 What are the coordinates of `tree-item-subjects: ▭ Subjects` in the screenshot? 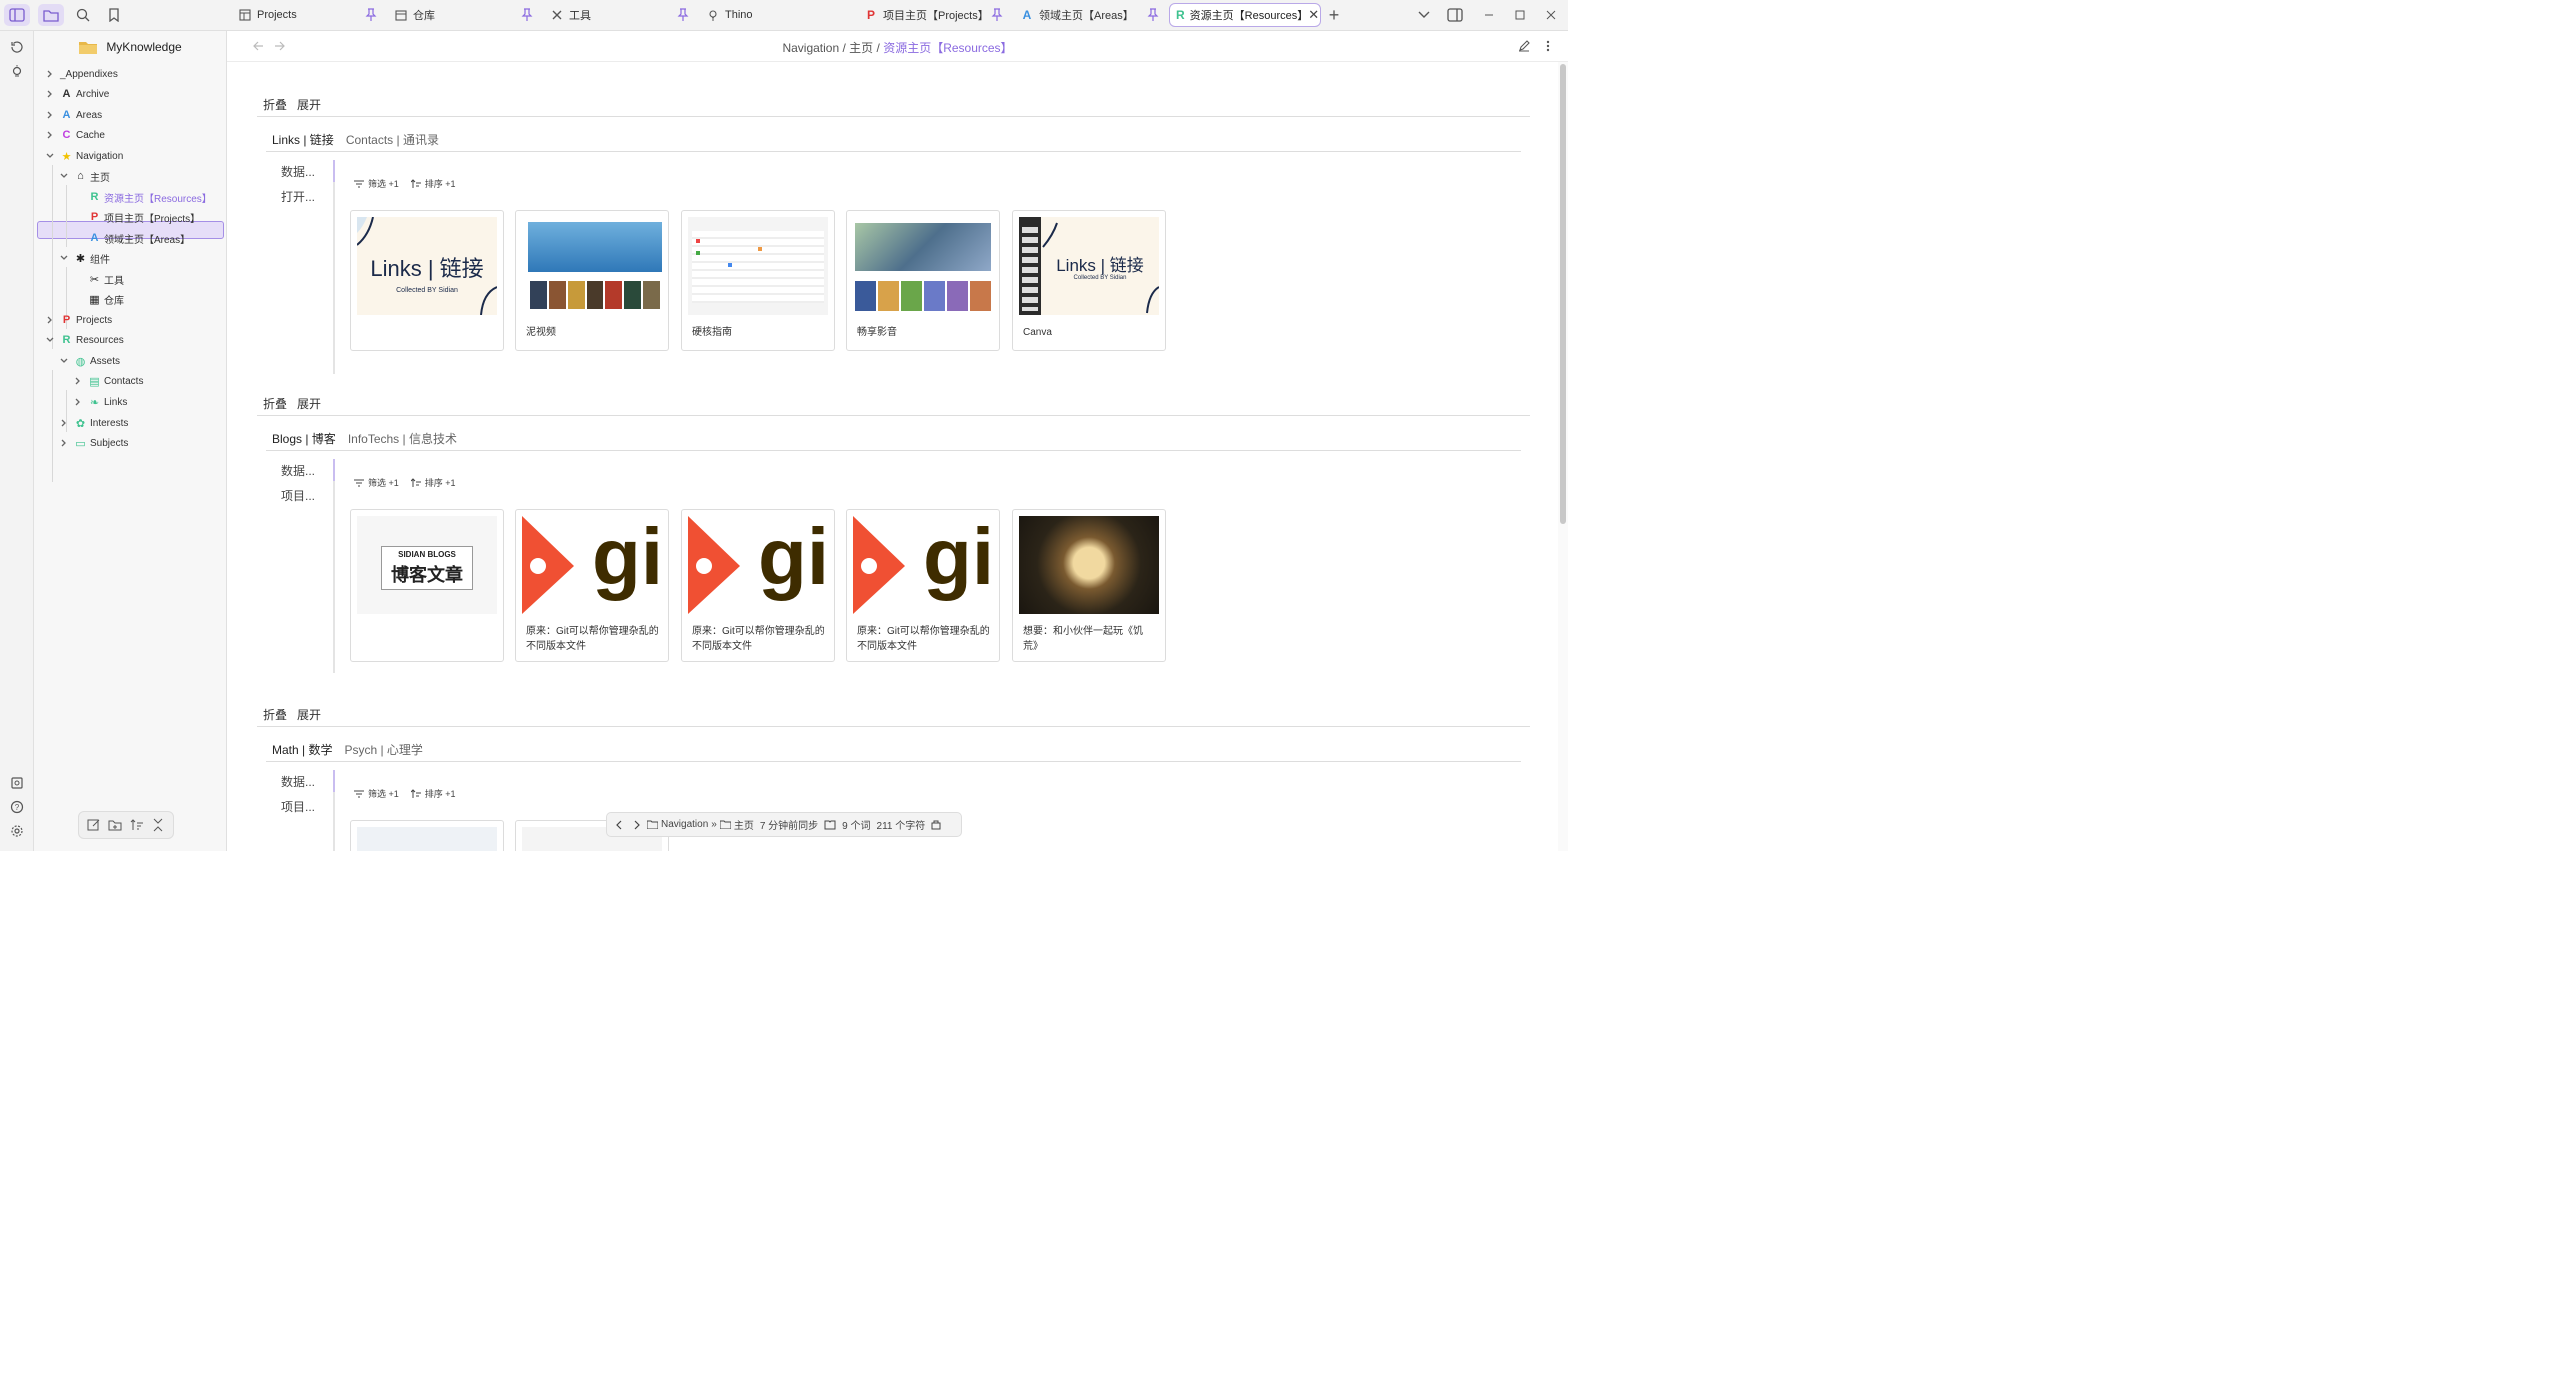 It's located at (93, 443).